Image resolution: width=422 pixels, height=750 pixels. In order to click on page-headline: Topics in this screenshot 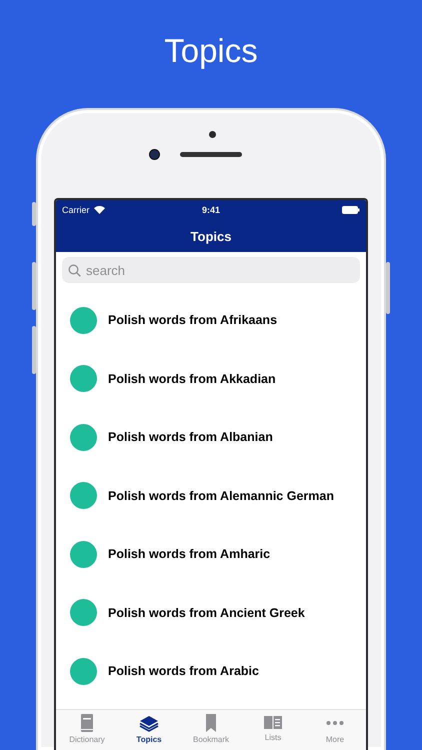, I will do `click(211, 51)`.